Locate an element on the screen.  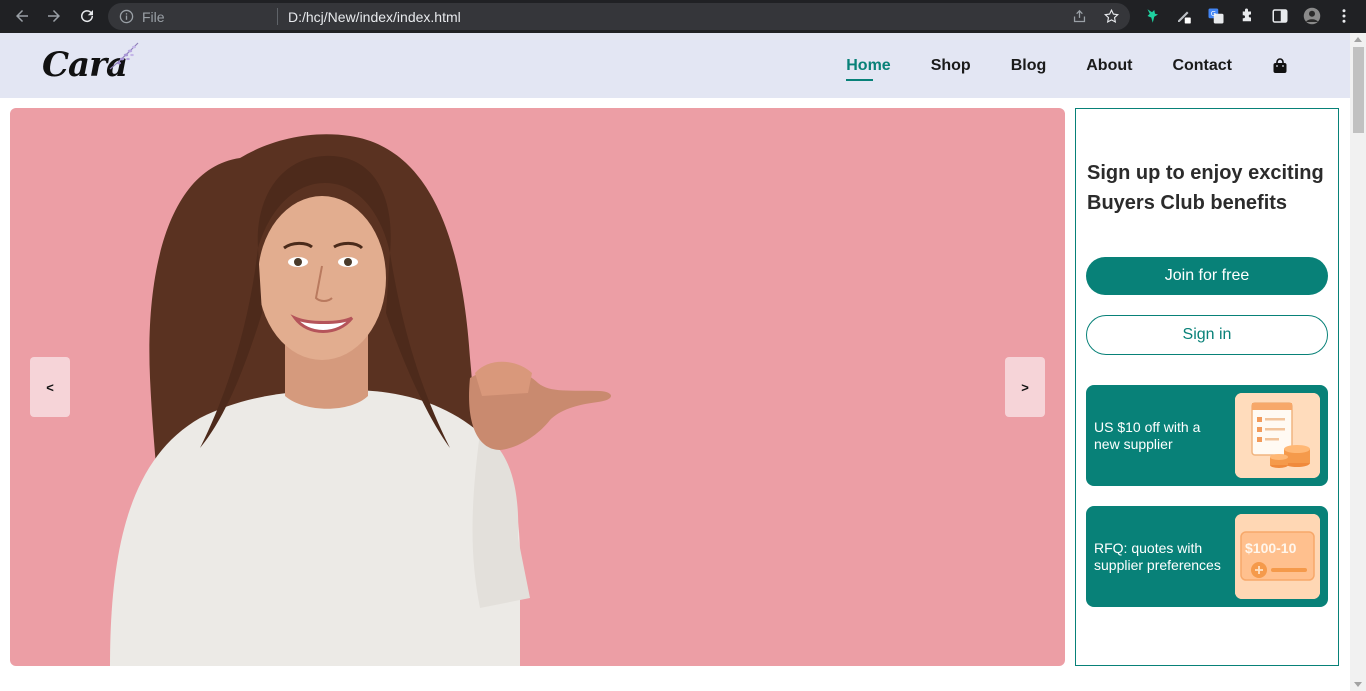
side-panel-icon is located at coordinates (1280, 16).